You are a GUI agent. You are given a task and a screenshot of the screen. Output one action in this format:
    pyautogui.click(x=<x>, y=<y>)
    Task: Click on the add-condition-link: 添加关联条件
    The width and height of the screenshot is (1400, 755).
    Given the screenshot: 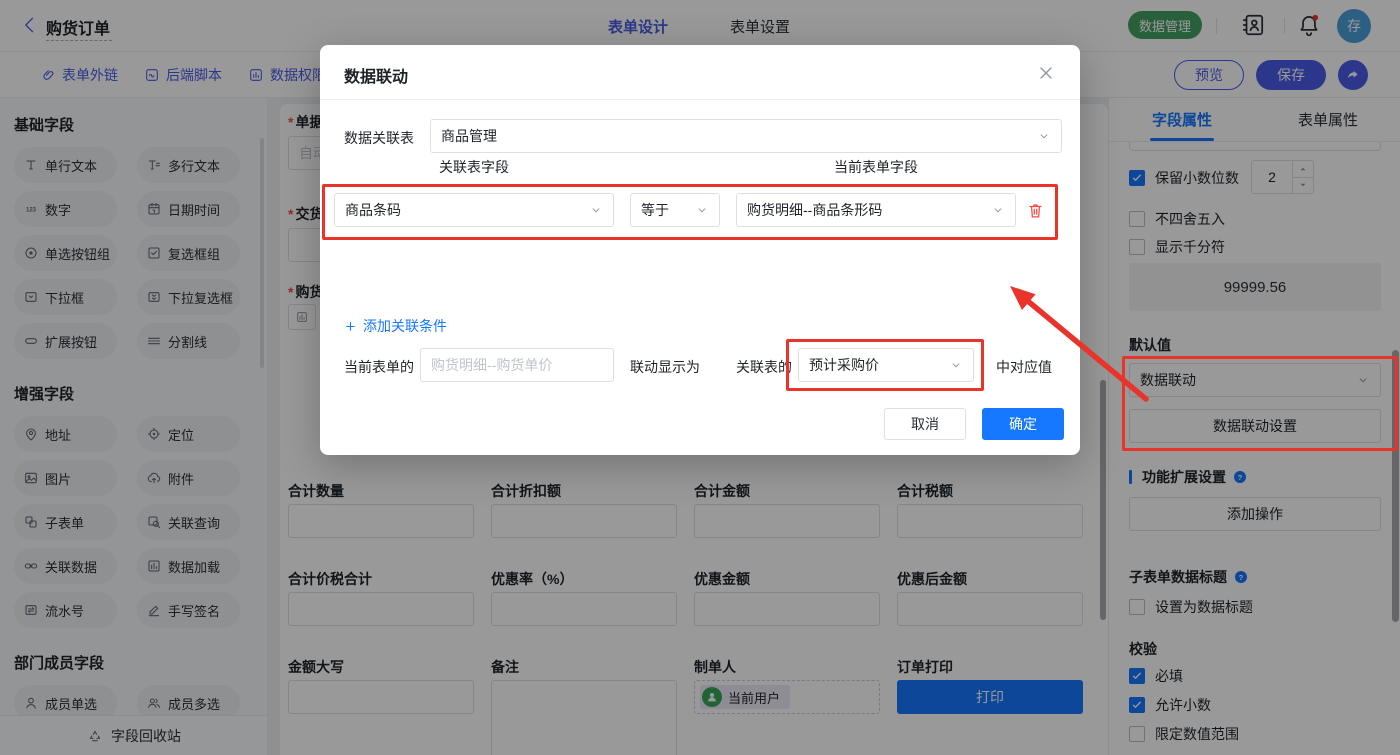 What is the action you would take?
    pyautogui.click(x=395, y=326)
    